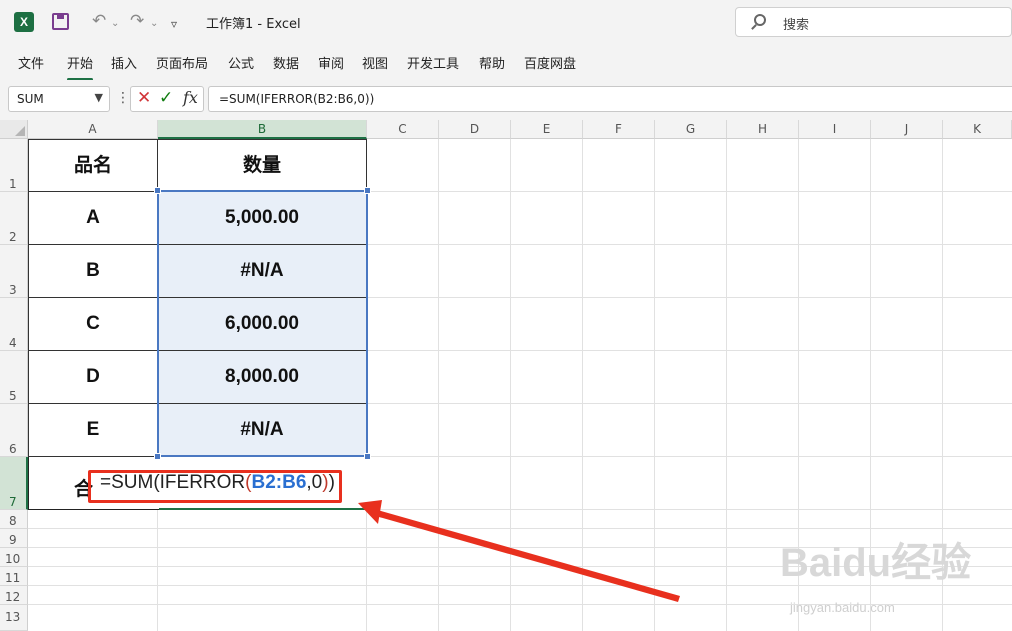 This screenshot has width=1012, height=631. I want to click on cancel-icon: ✕, so click(144, 98).